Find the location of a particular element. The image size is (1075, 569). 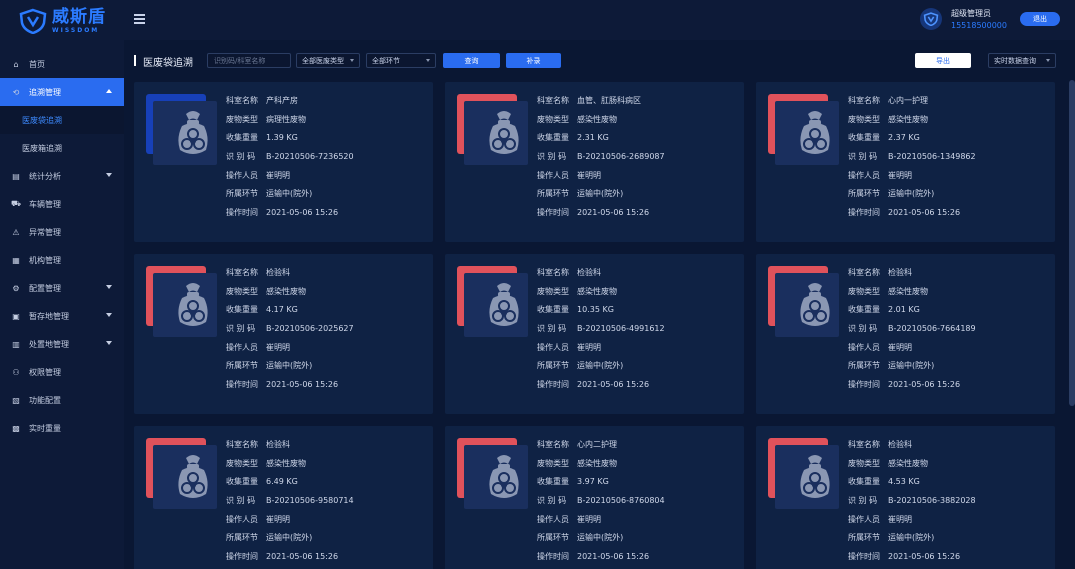

sidebar-item: ▦ 机构管理 is located at coordinates (62, 260).